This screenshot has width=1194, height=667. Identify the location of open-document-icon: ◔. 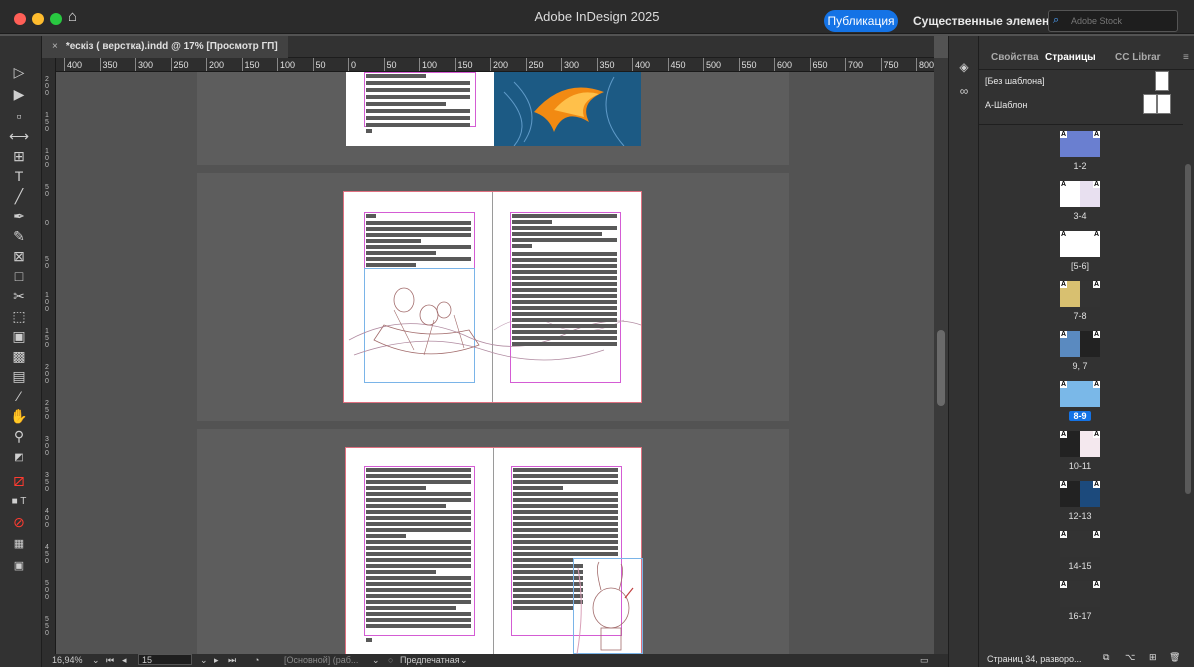
(256, 660).